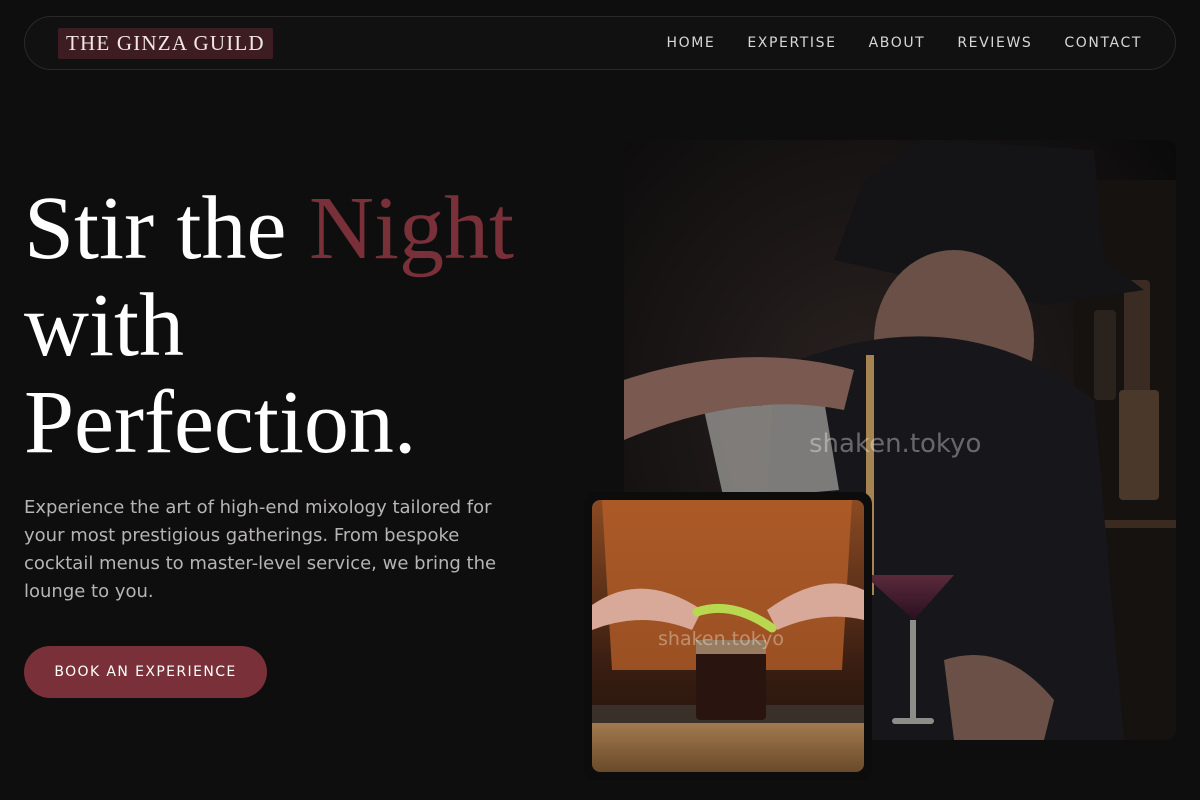 The height and width of the screenshot is (800, 1200). What do you see at coordinates (145, 672) in the screenshot?
I see `book-experience-button: BOOK AN EXPERIENCE` at bounding box center [145, 672].